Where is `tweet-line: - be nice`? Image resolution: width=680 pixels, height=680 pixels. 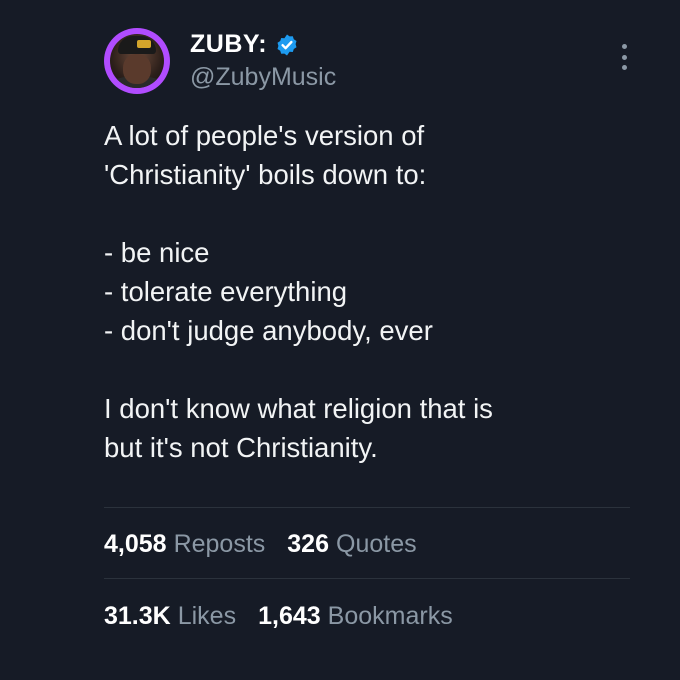
tweet-line: - be nice is located at coordinates (157, 252).